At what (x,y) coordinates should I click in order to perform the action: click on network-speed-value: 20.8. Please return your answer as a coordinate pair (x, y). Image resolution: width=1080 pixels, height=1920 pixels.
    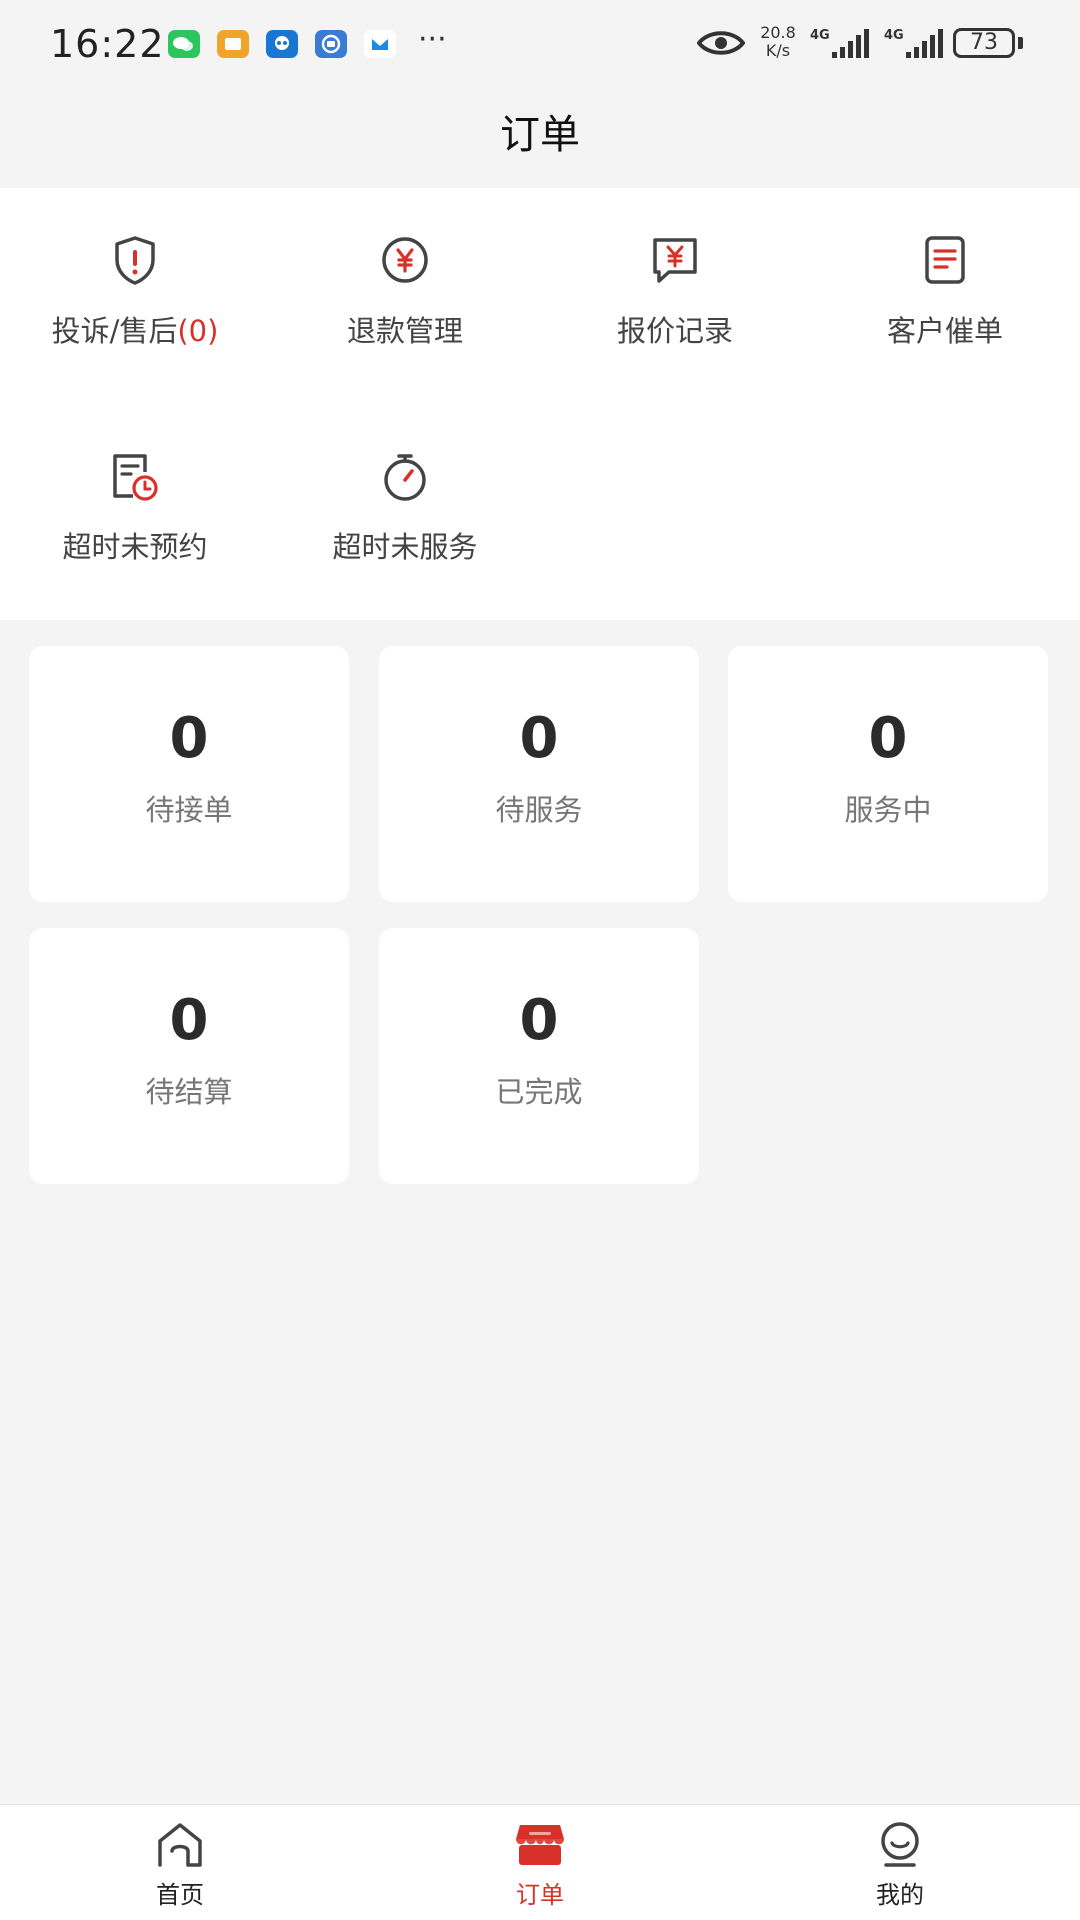
    Looking at the image, I should click on (778, 32).